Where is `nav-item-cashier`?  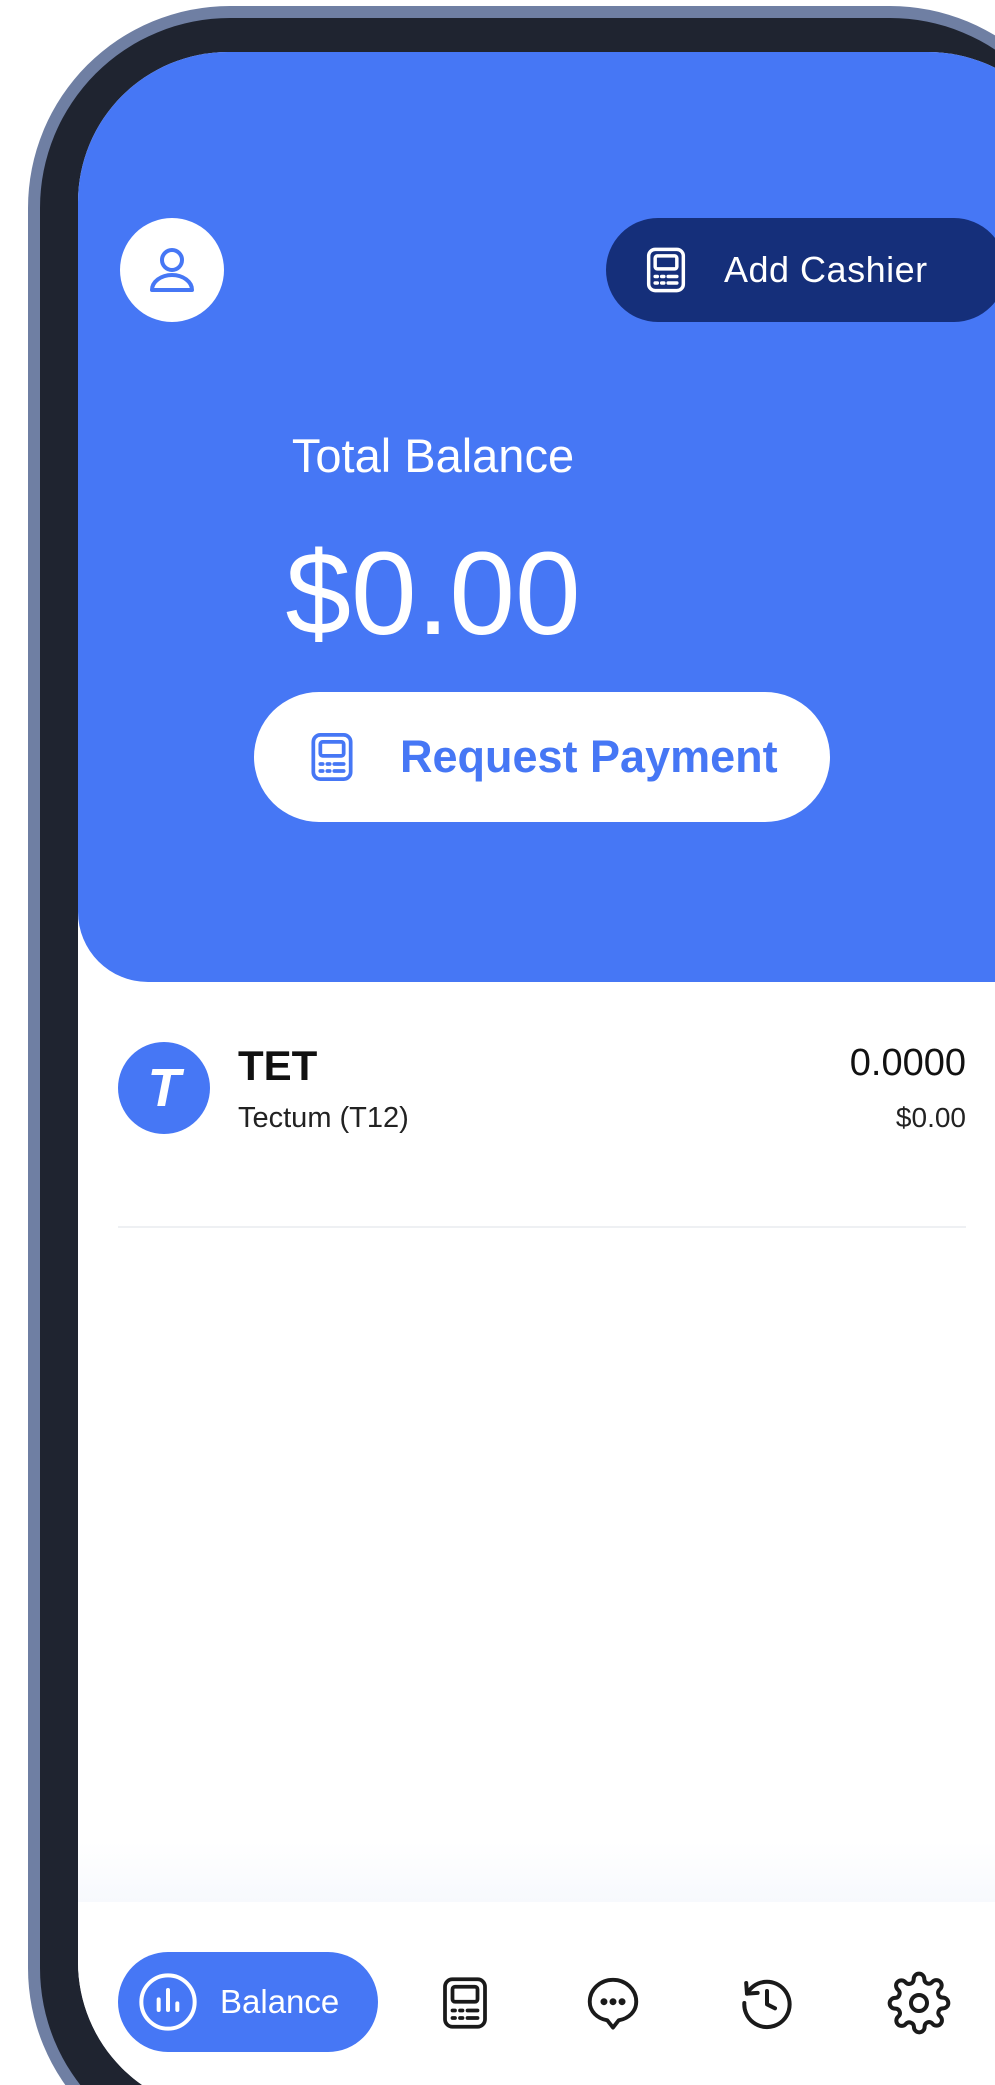 nav-item-cashier is located at coordinates (465, 2003).